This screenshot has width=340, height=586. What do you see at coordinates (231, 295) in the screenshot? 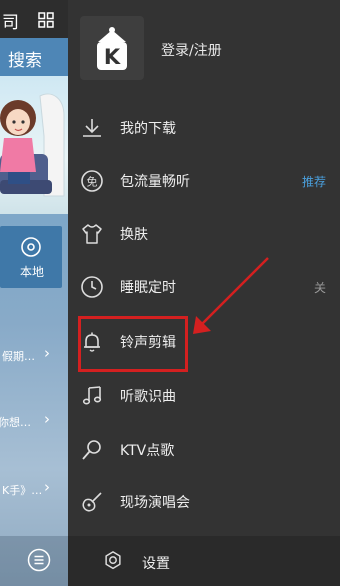
I see `annotation-arrow` at bounding box center [231, 295].